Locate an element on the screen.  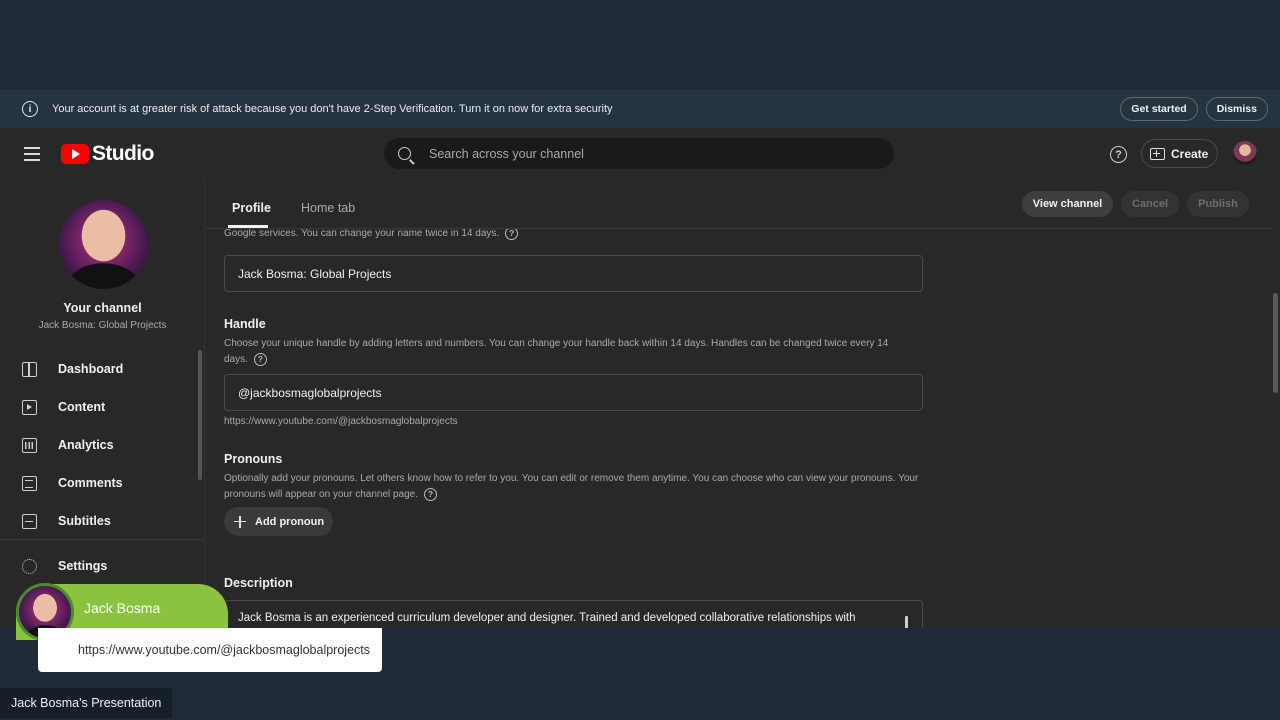
sidebar-item-label: Settings is located at coordinates (83, 566).